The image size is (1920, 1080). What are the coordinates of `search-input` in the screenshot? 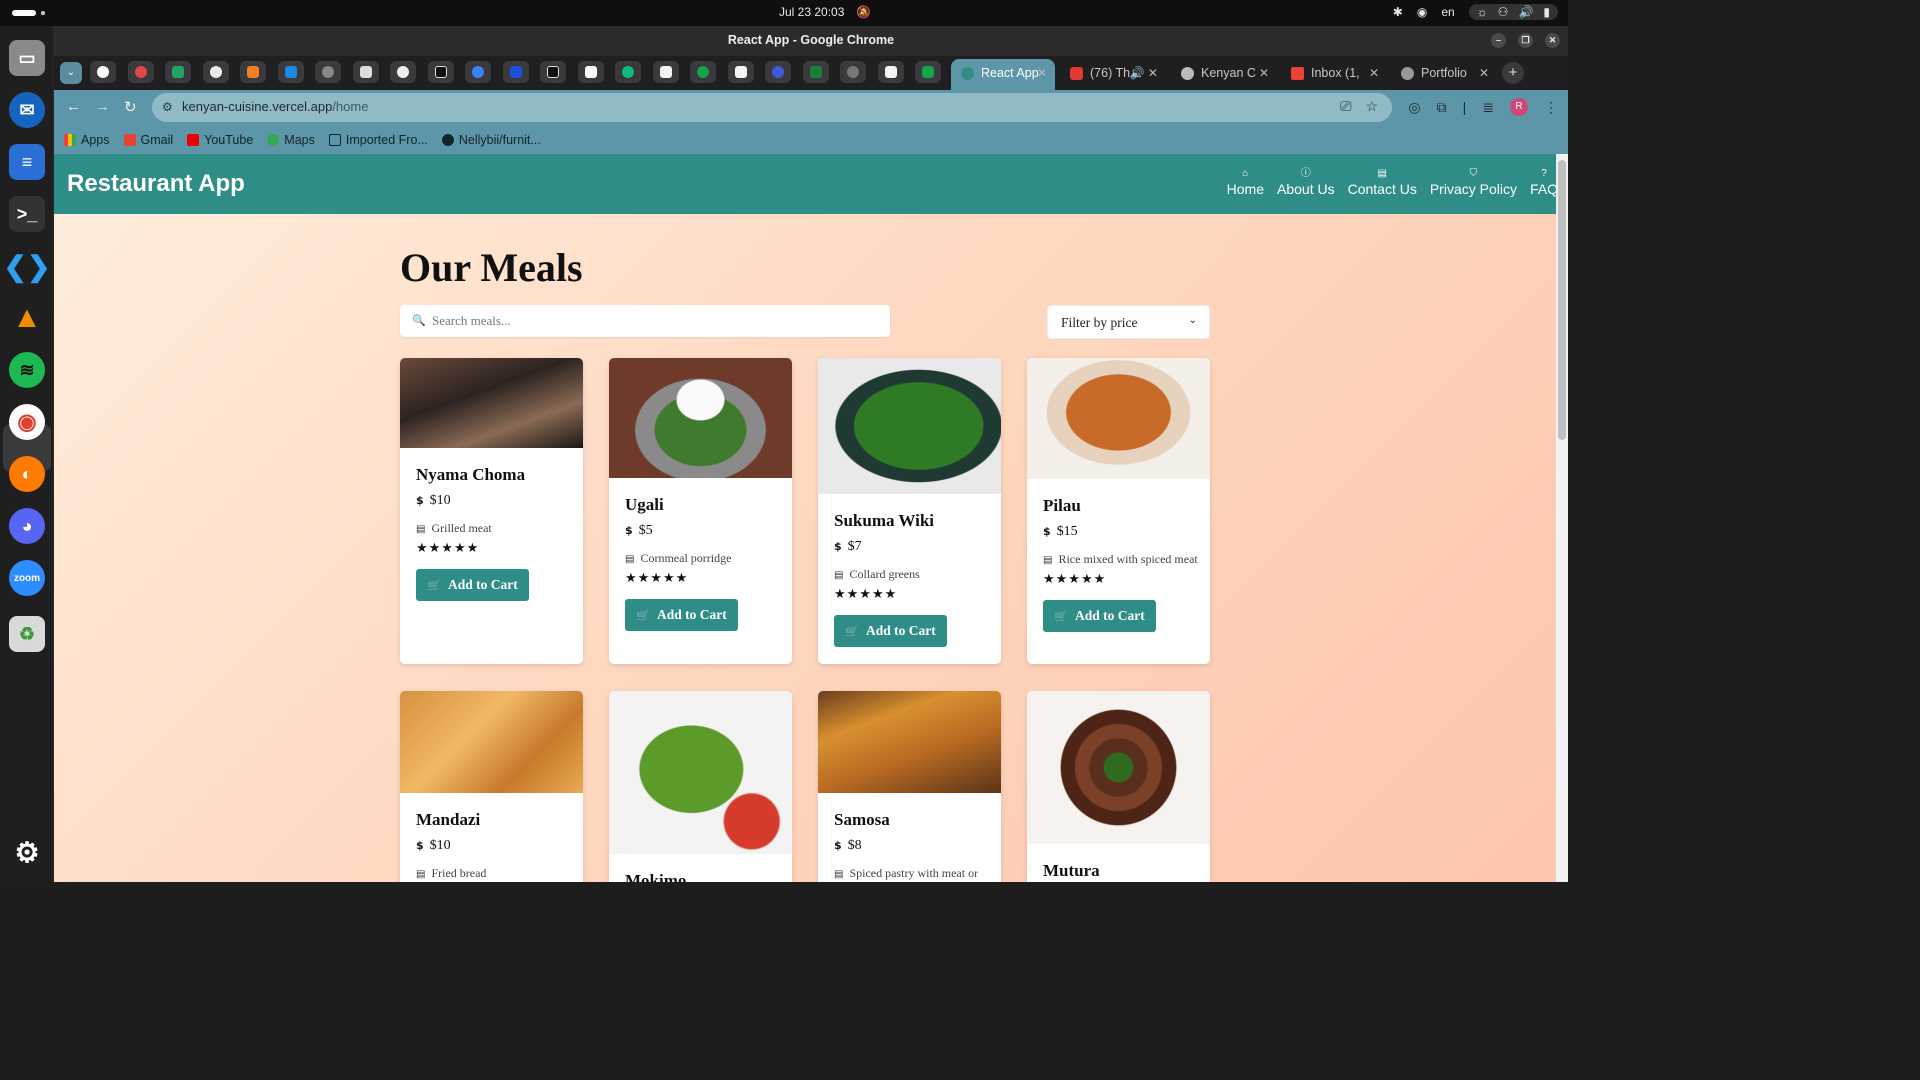 It's located at (652, 321).